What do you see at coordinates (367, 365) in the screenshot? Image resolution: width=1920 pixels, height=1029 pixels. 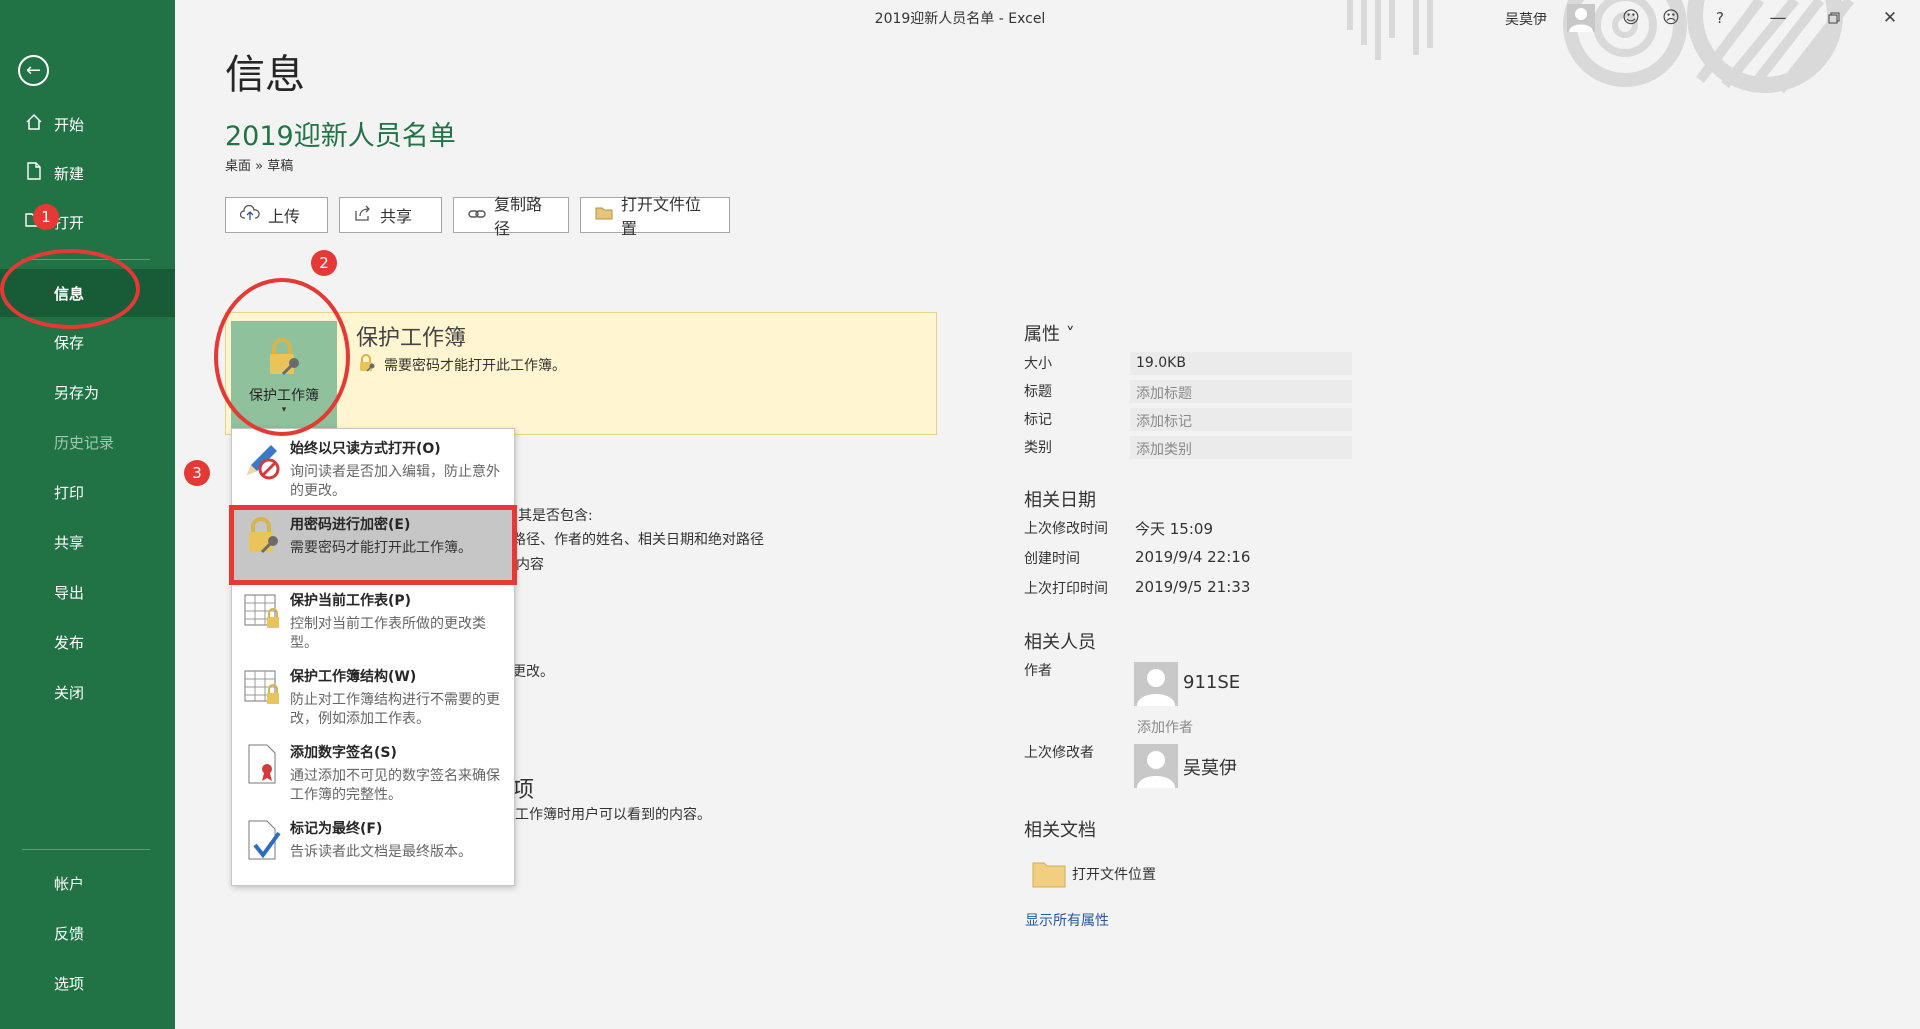 I see `lock-key-small-icon` at bounding box center [367, 365].